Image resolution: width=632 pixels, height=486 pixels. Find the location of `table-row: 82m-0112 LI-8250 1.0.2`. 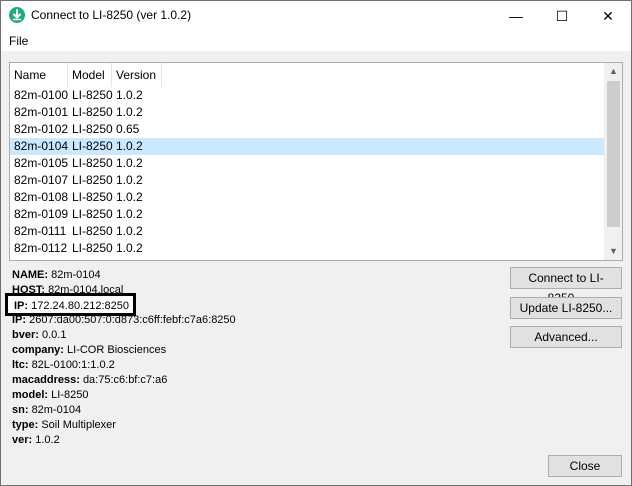

table-row: 82m-0112 LI-8250 1.0.2 is located at coordinates (308, 248).